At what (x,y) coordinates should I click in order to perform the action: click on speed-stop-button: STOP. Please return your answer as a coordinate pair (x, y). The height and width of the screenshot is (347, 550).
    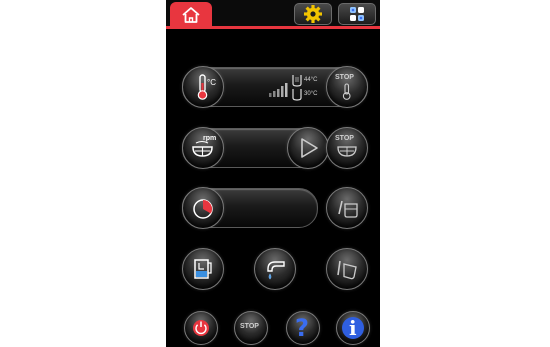
    Looking at the image, I should click on (347, 148).